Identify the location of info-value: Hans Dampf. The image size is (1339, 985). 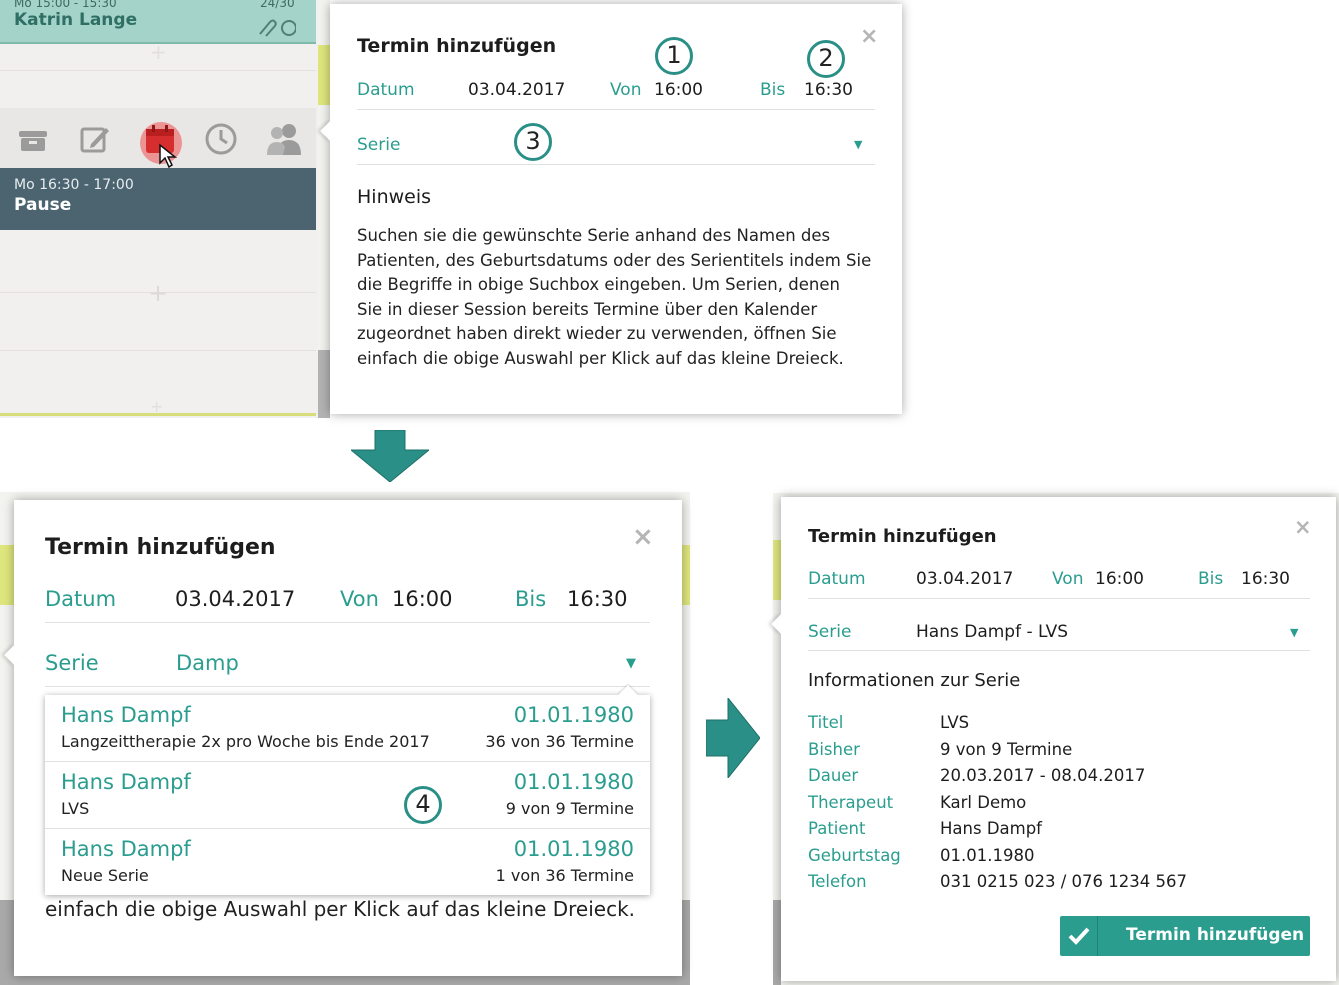
(991, 828).